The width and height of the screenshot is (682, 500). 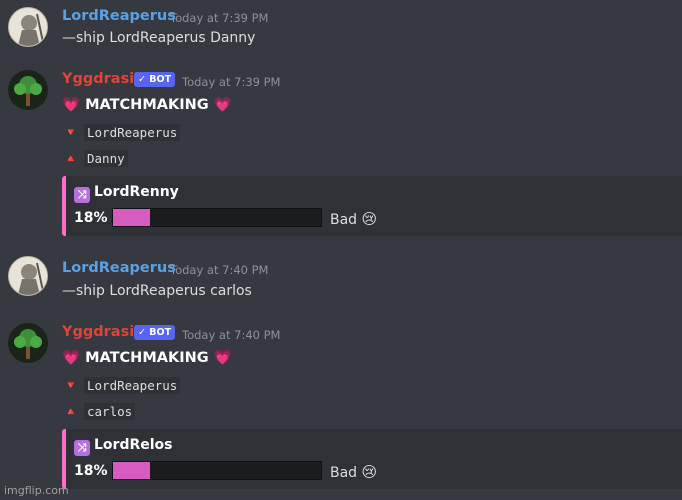 What do you see at coordinates (123, 446) in the screenshot?
I see `embed-title: ⤨ LordRelos` at bounding box center [123, 446].